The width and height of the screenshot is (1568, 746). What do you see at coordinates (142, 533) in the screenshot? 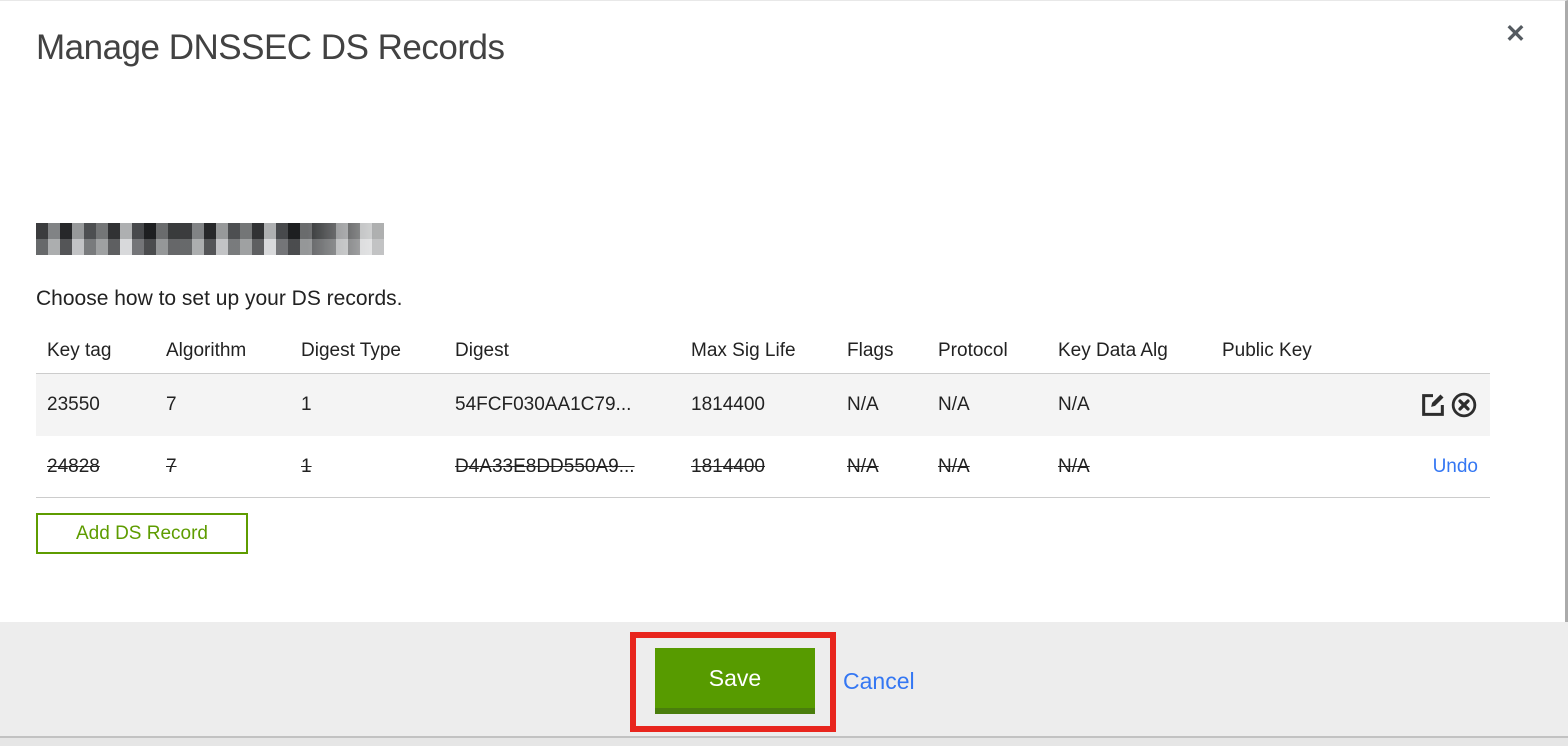
I see `add-ds-record-button: Add DS Record` at bounding box center [142, 533].